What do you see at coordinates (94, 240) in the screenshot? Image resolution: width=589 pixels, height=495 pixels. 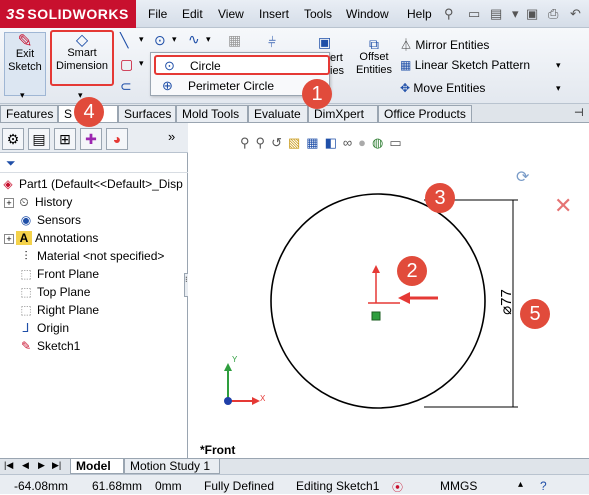 I see `tree-item-annotations: + A Annotations` at bounding box center [94, 240].